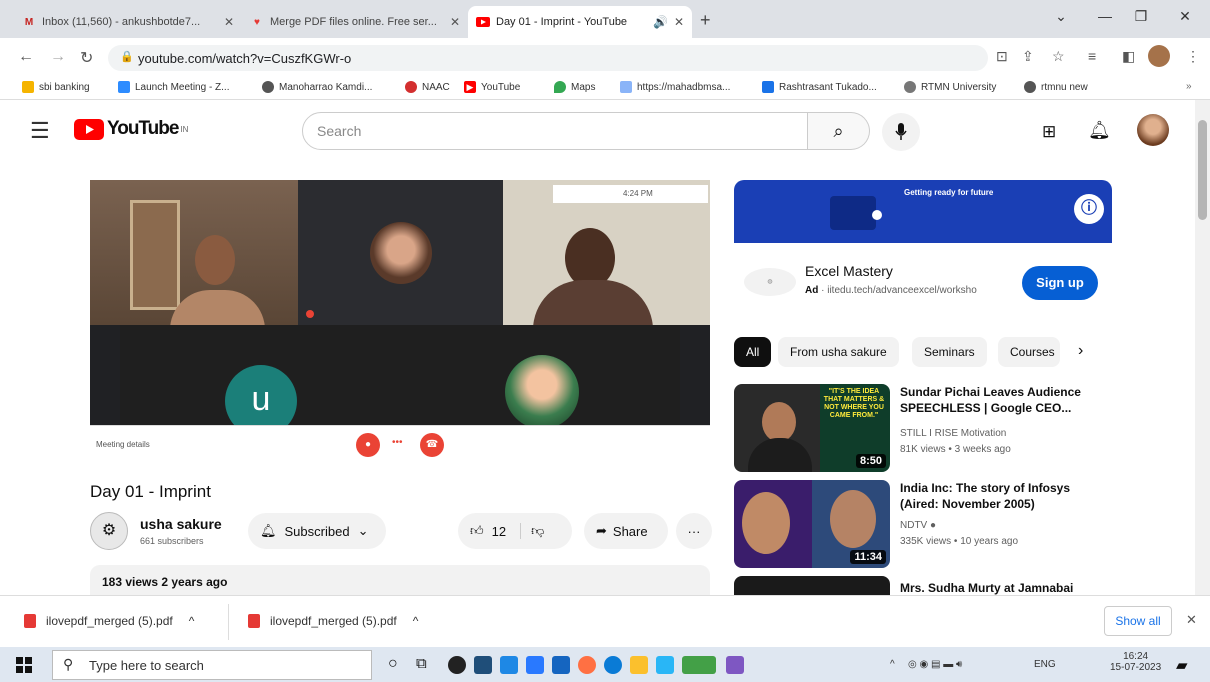  Describe the element at coordinates (1141, 16) in the screenshot. I see `maximize-button: ❐` at that location.